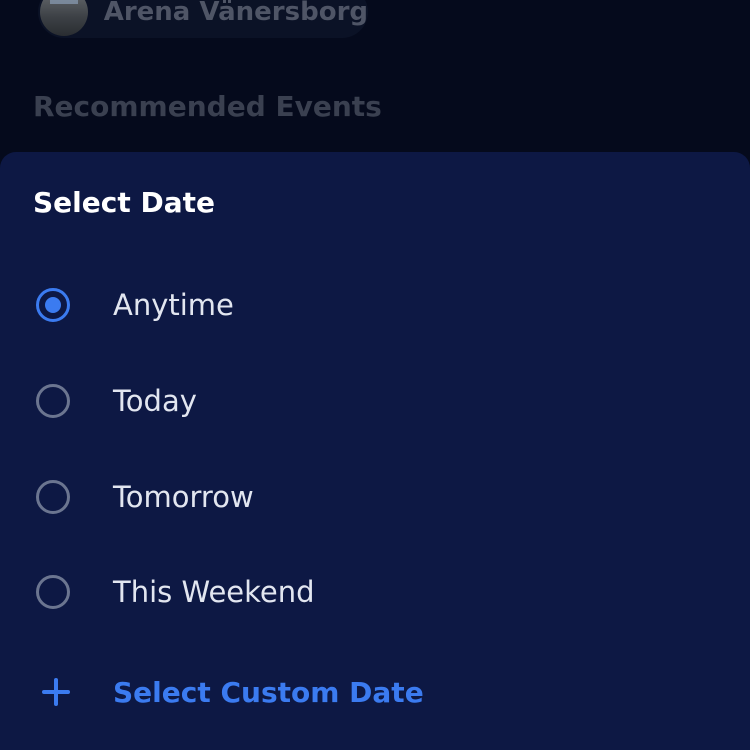  What do you see at coordinates (207, 106) in the screenshot?
I see `recommended-events-heading: Recommended Events` at bounding box center [207, 106].